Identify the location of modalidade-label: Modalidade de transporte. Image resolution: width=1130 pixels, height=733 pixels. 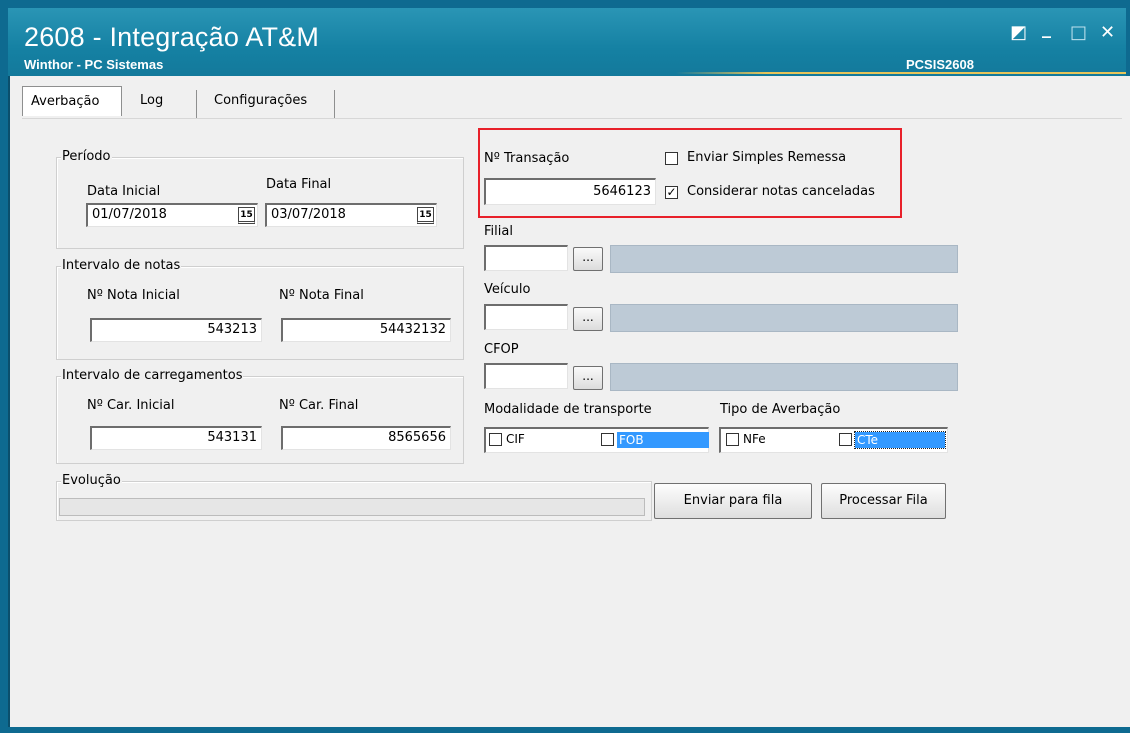
(568, 409).